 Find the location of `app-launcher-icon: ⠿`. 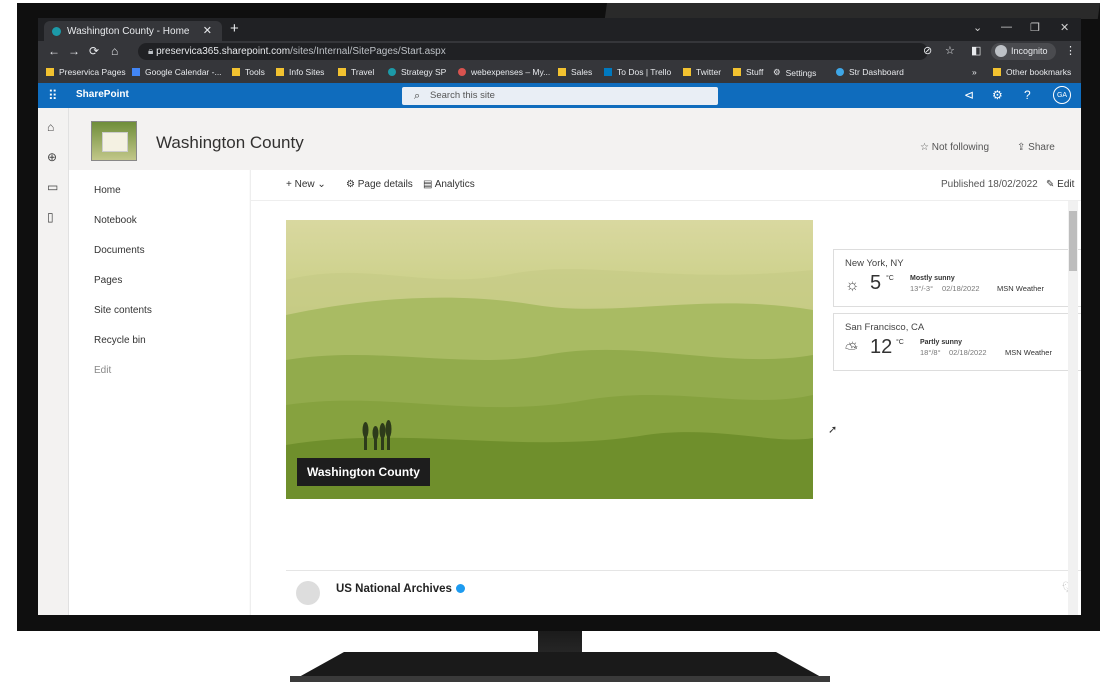

app-launcher-icon: ⠿ is located at coordinates (53, 96).